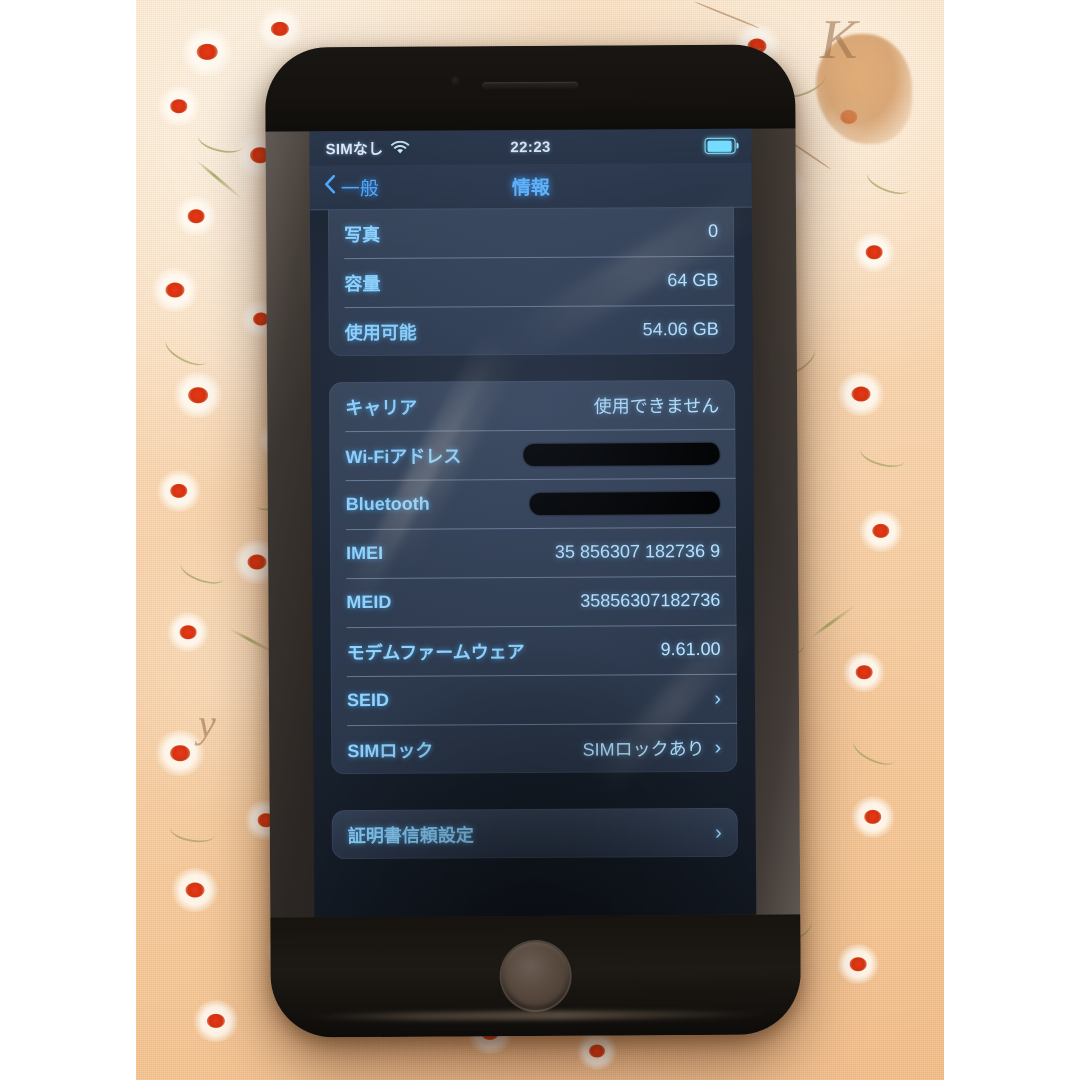 This screenshot has height=1080, width=1080. I want to click on table-row: IMEI 35 856307 182736 9, so click(533, 552).